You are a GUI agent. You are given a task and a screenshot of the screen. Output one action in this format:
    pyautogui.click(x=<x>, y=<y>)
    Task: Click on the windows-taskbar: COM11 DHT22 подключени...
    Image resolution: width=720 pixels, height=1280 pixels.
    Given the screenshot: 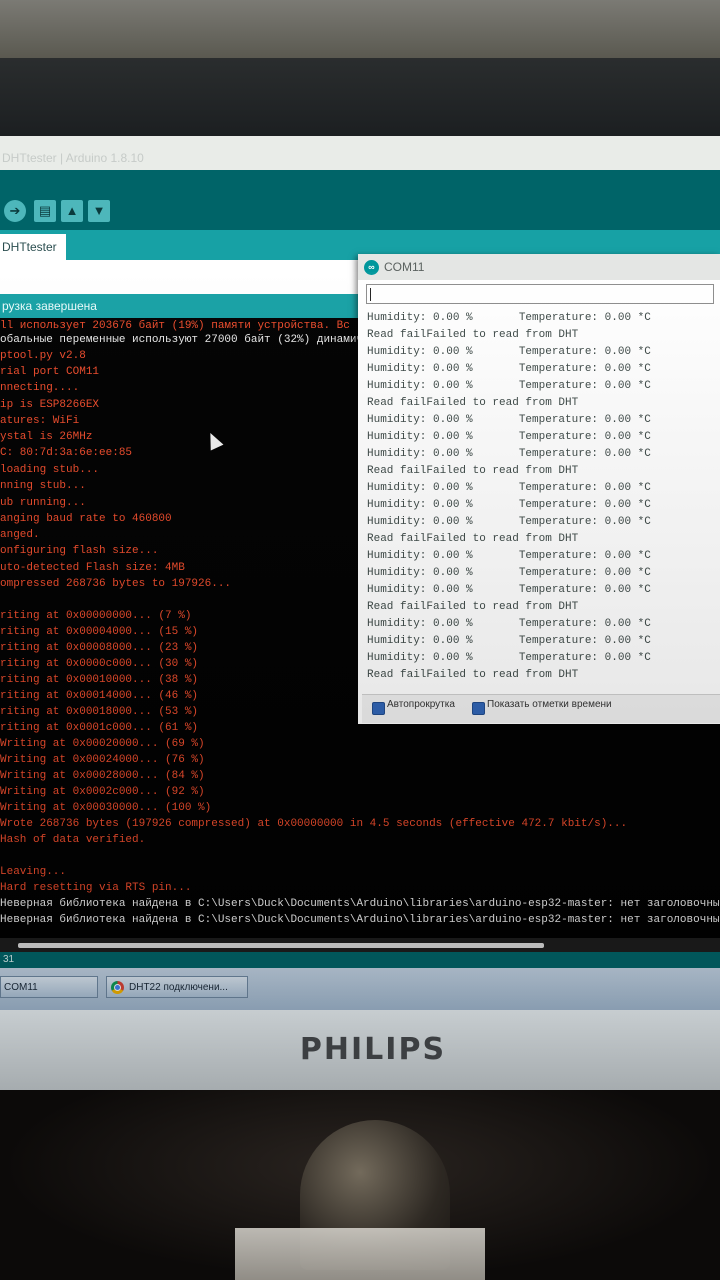 What is the action you would take?
    pyautogui.click(x=360, y=990)
    